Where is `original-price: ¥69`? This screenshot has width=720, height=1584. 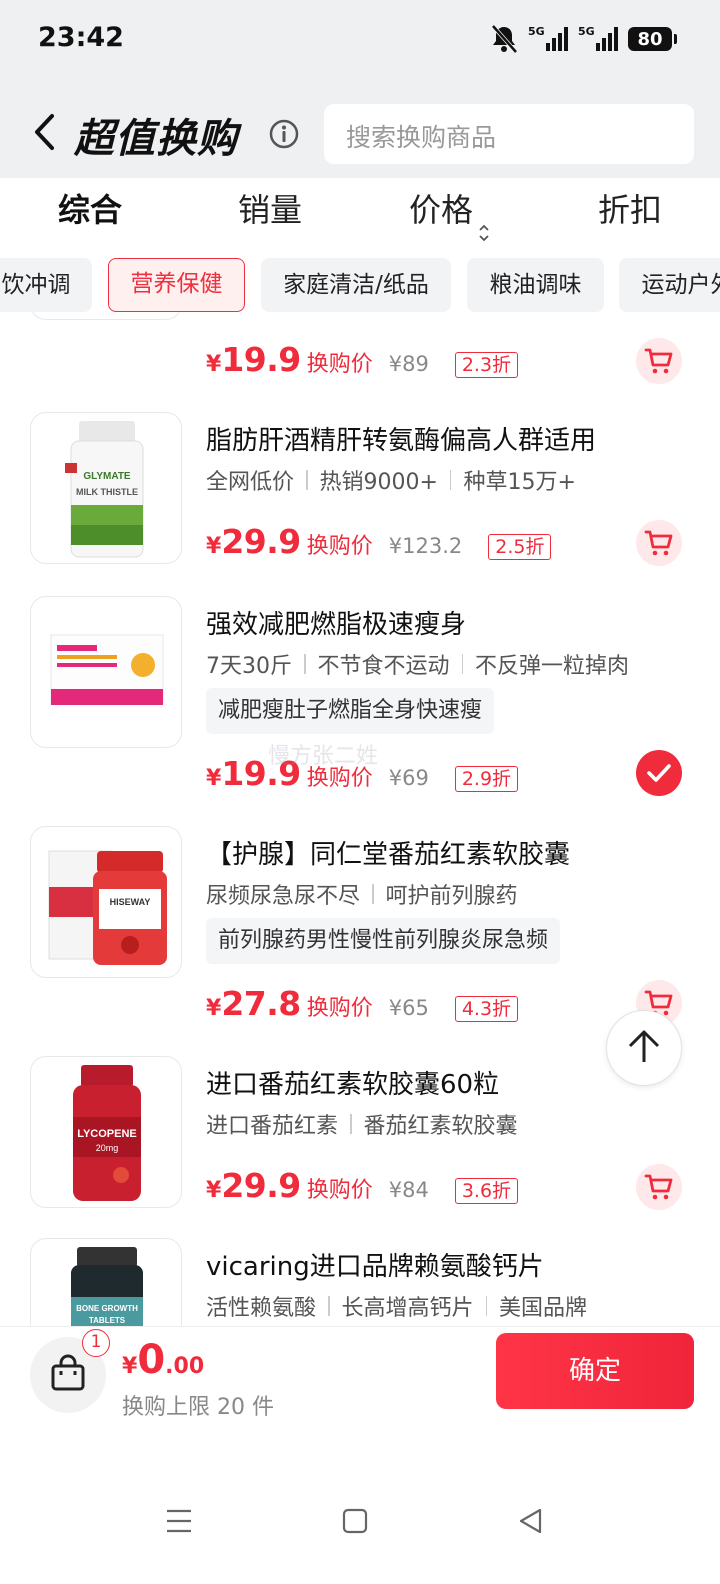 original-price: ¥69 is located at coordinates (408, 778).